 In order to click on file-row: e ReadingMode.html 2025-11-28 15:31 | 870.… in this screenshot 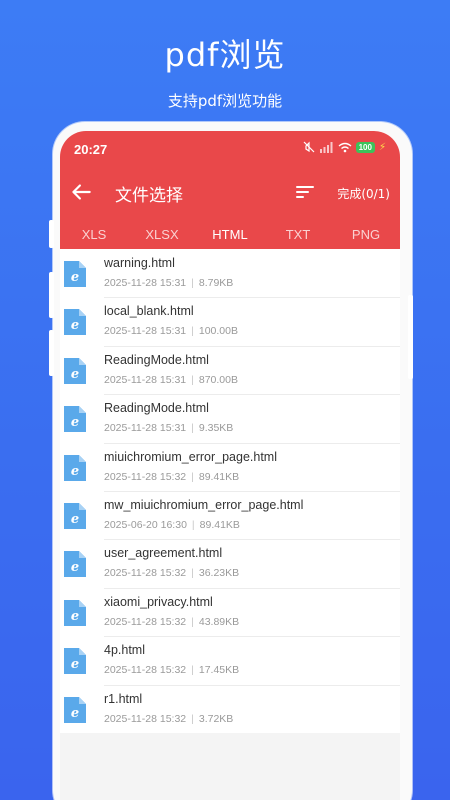, I will do `click(230, 371)`.